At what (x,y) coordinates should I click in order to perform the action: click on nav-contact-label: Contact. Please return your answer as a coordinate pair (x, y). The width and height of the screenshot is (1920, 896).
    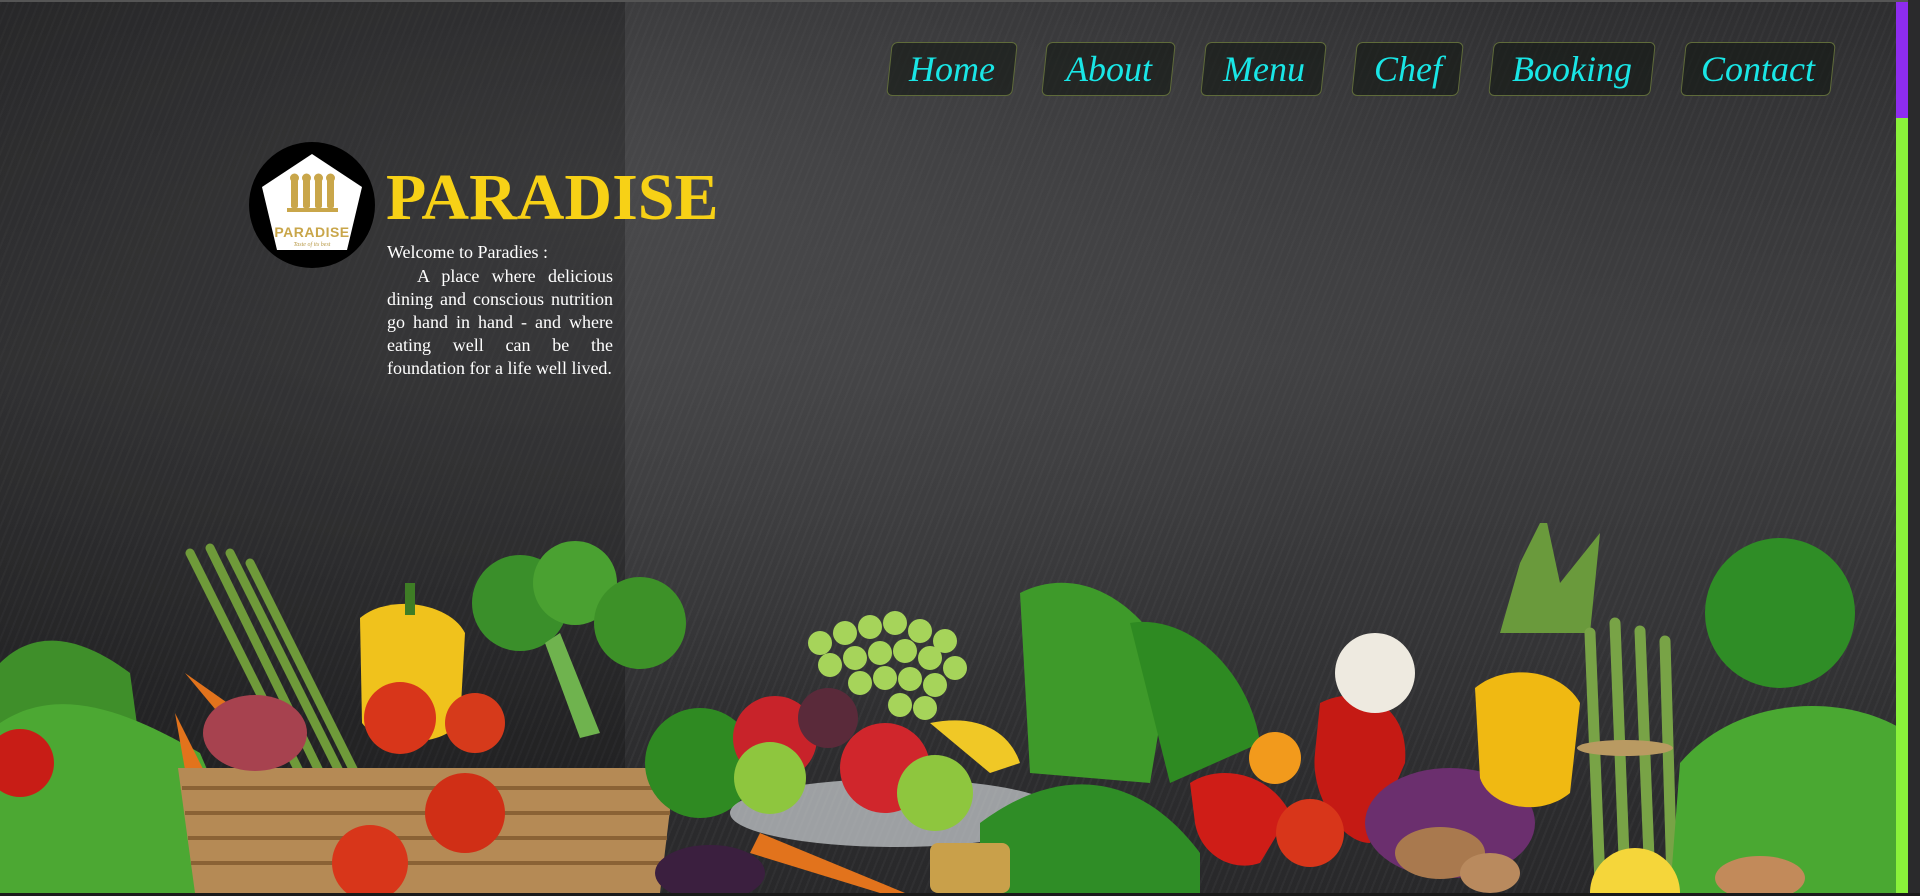
    Looking at the image, I should click on (1758, 69).